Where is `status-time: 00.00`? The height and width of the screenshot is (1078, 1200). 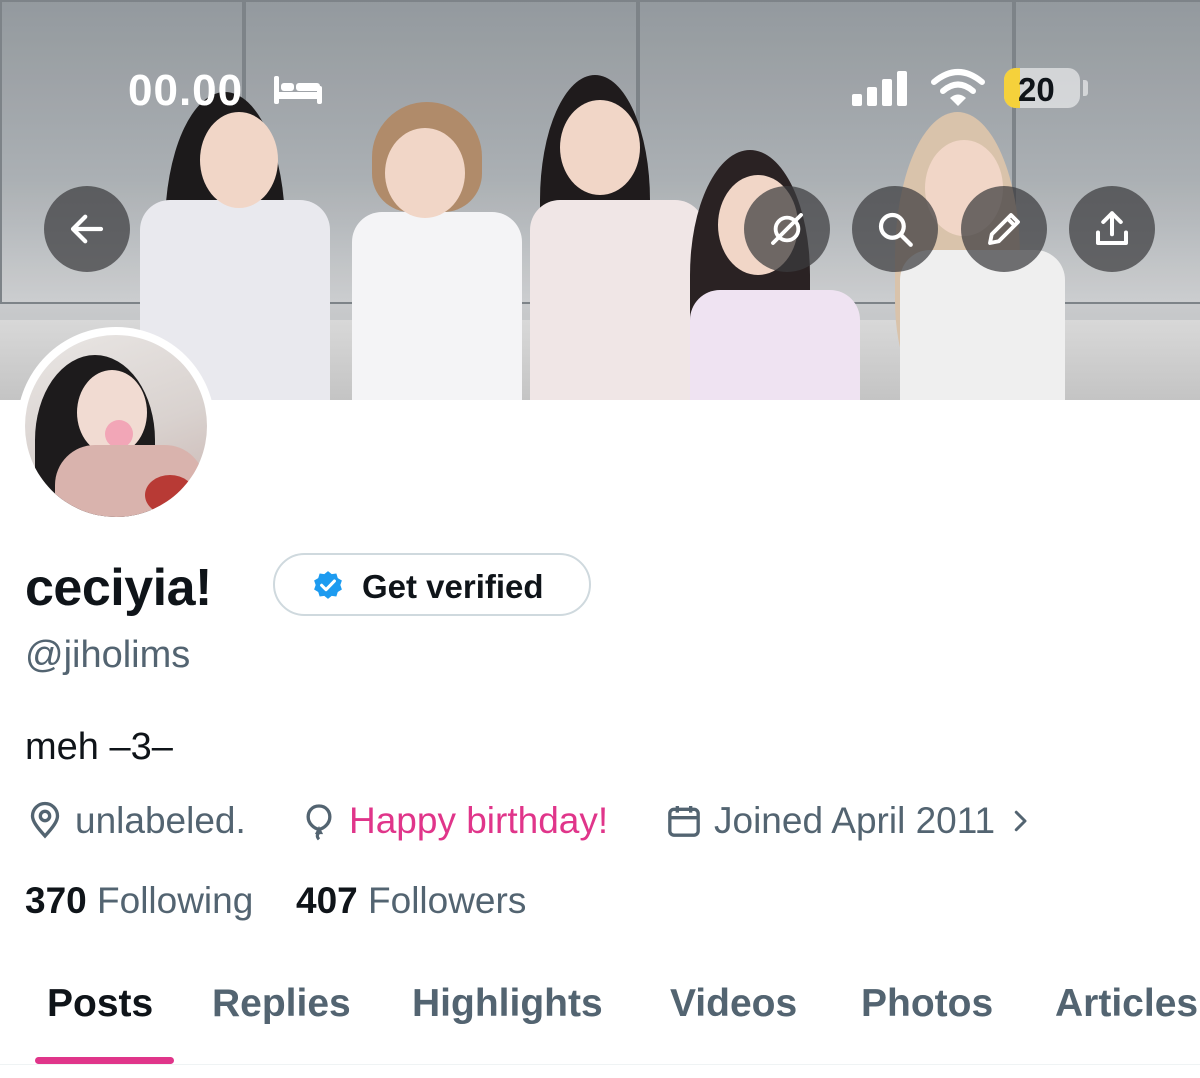
status-time: 00.00 is located at coordinates (186, 90).